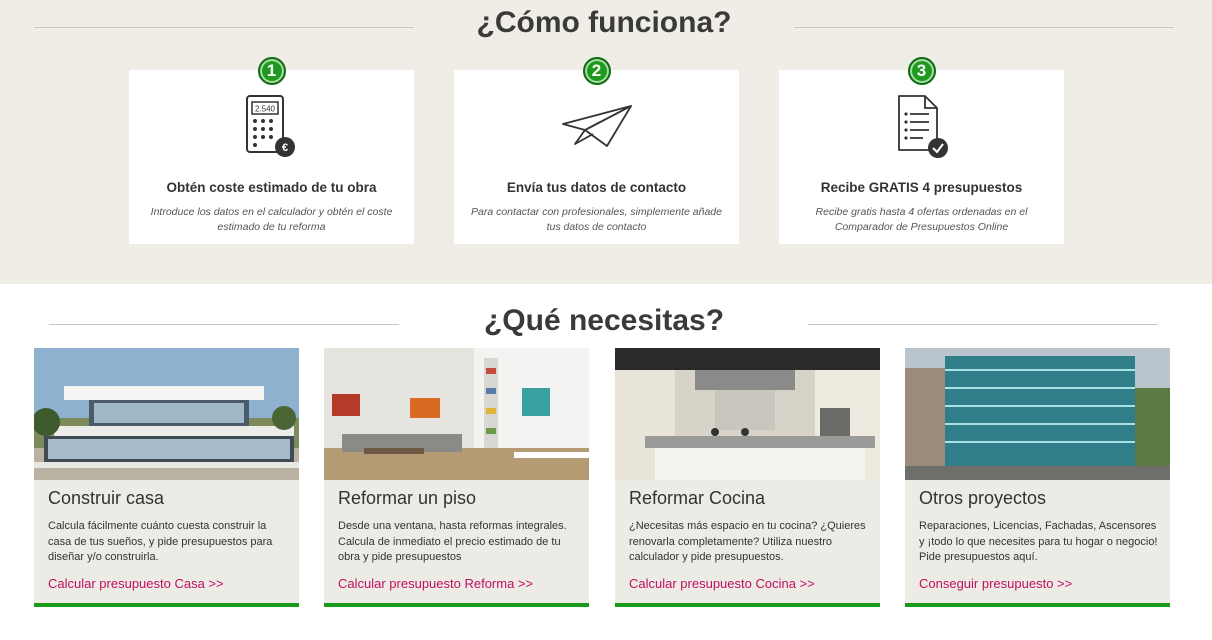  Describe the element at coordinates (983, 498) in the screenshot. I see `card-title: Otros proyectos` at that location.